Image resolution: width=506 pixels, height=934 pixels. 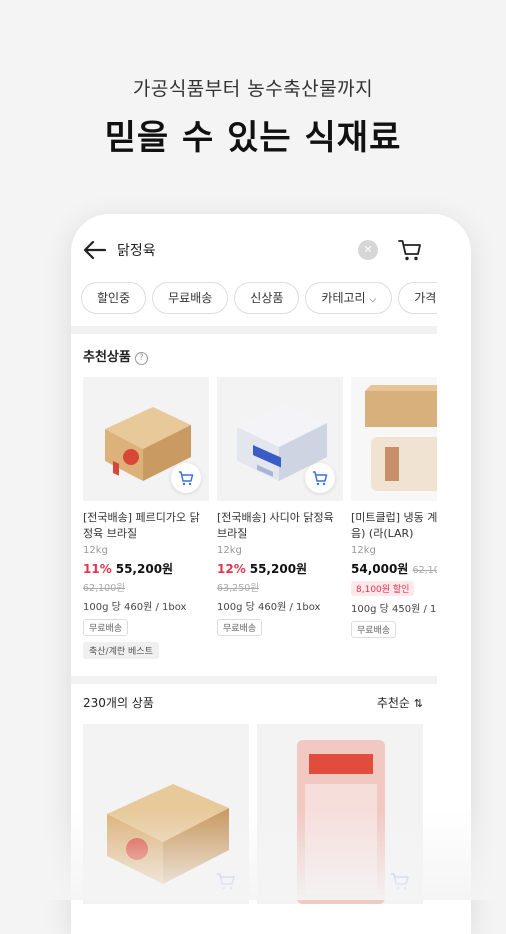 I want to click on original-price: 62,10, so click(x=424, y=570).